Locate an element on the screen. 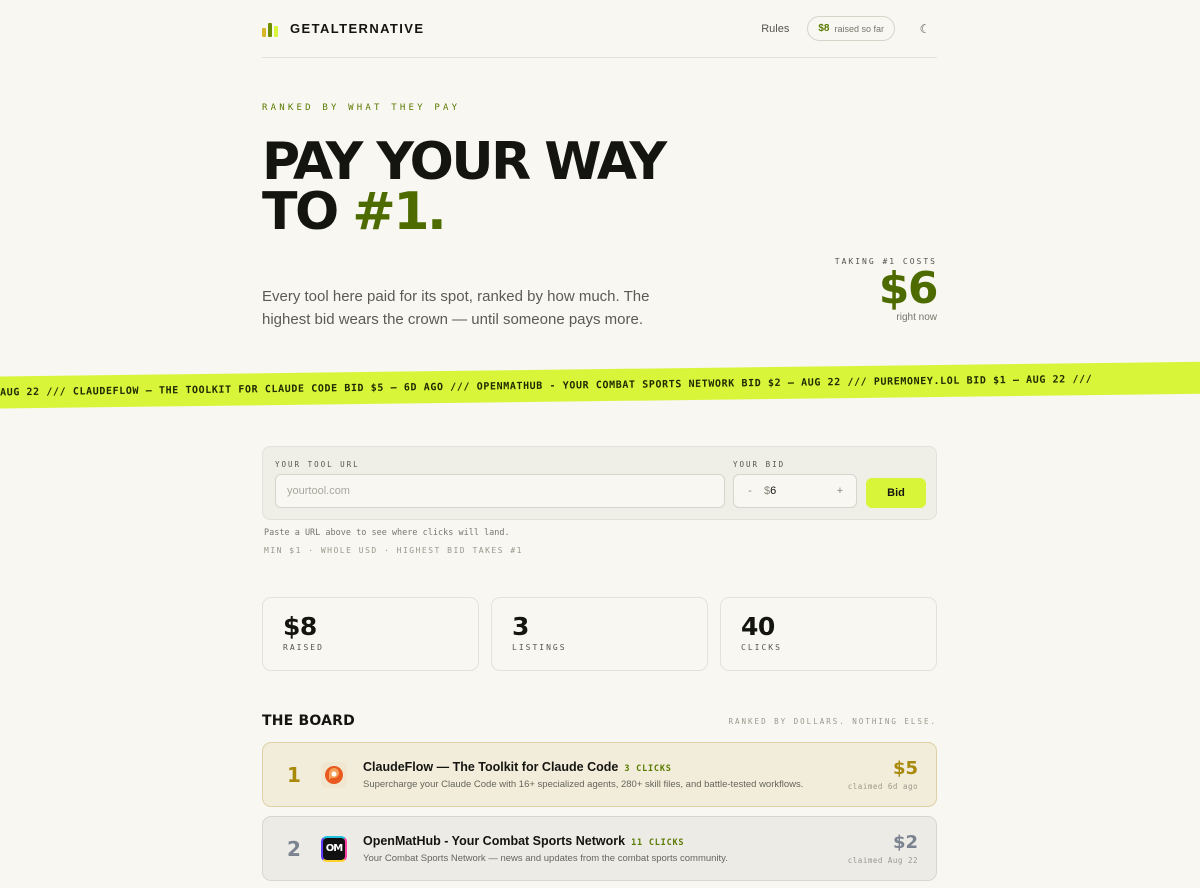 Image resolution: width=1200 pixels, height=888 pixels. tool-url-input is located at coordinates (500, 491).